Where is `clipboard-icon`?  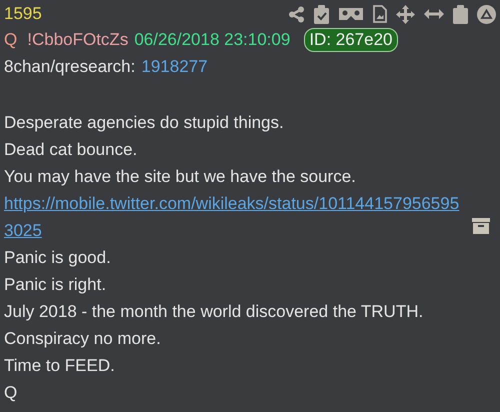 clipboard-icon is located at coordinates (460, 14).